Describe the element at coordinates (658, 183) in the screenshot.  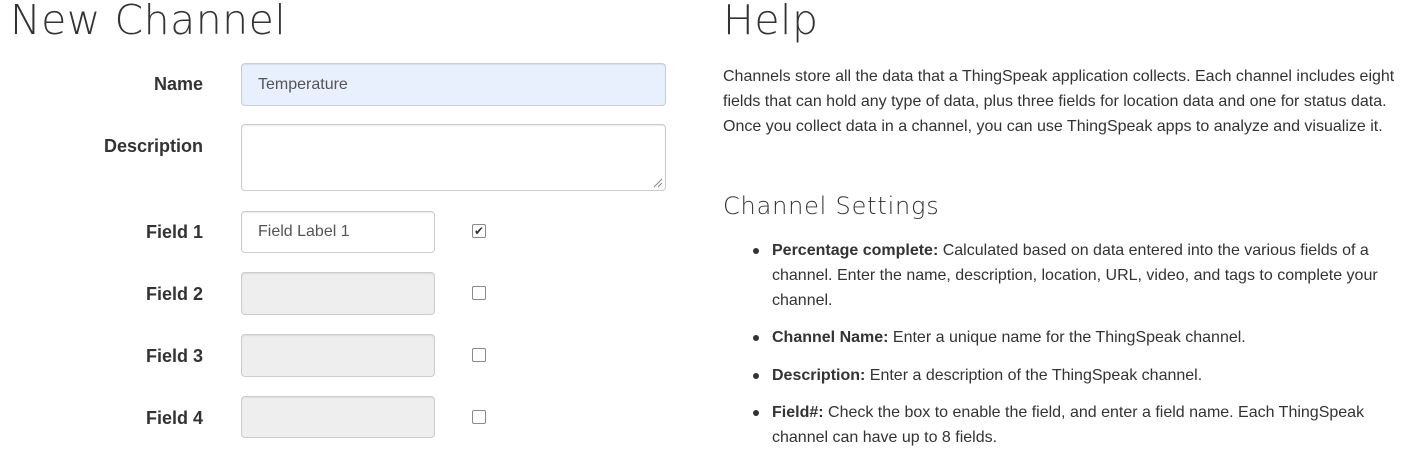
I see `resize-grip-icon` at that location.